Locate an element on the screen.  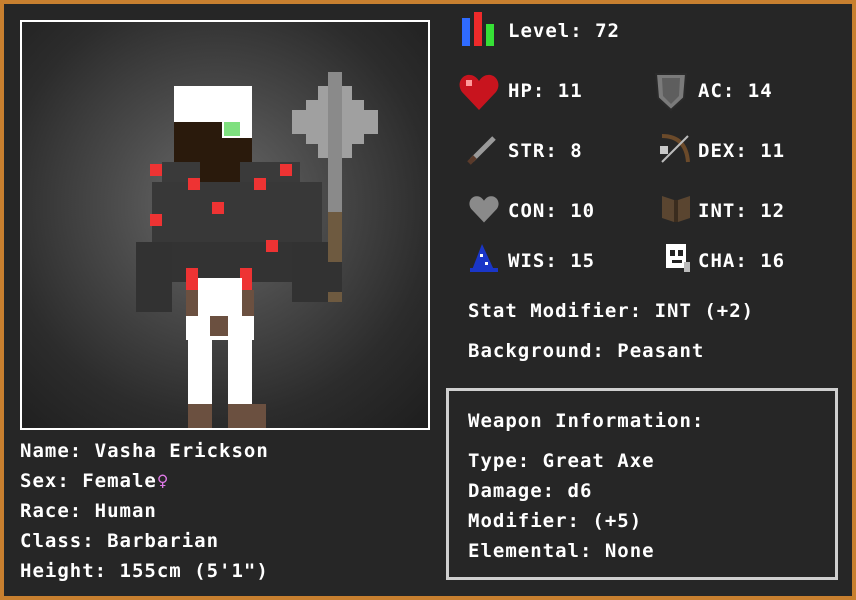
race-value: Human is located at coordinates (125, 511).